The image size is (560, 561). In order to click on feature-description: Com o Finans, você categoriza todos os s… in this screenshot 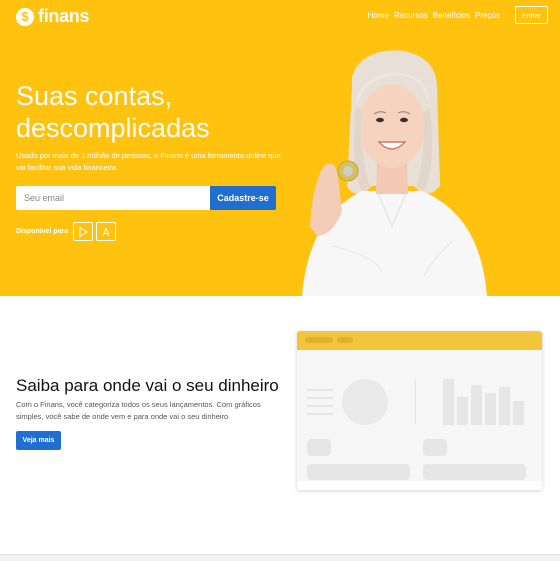, I will do `click(138, 410)`.